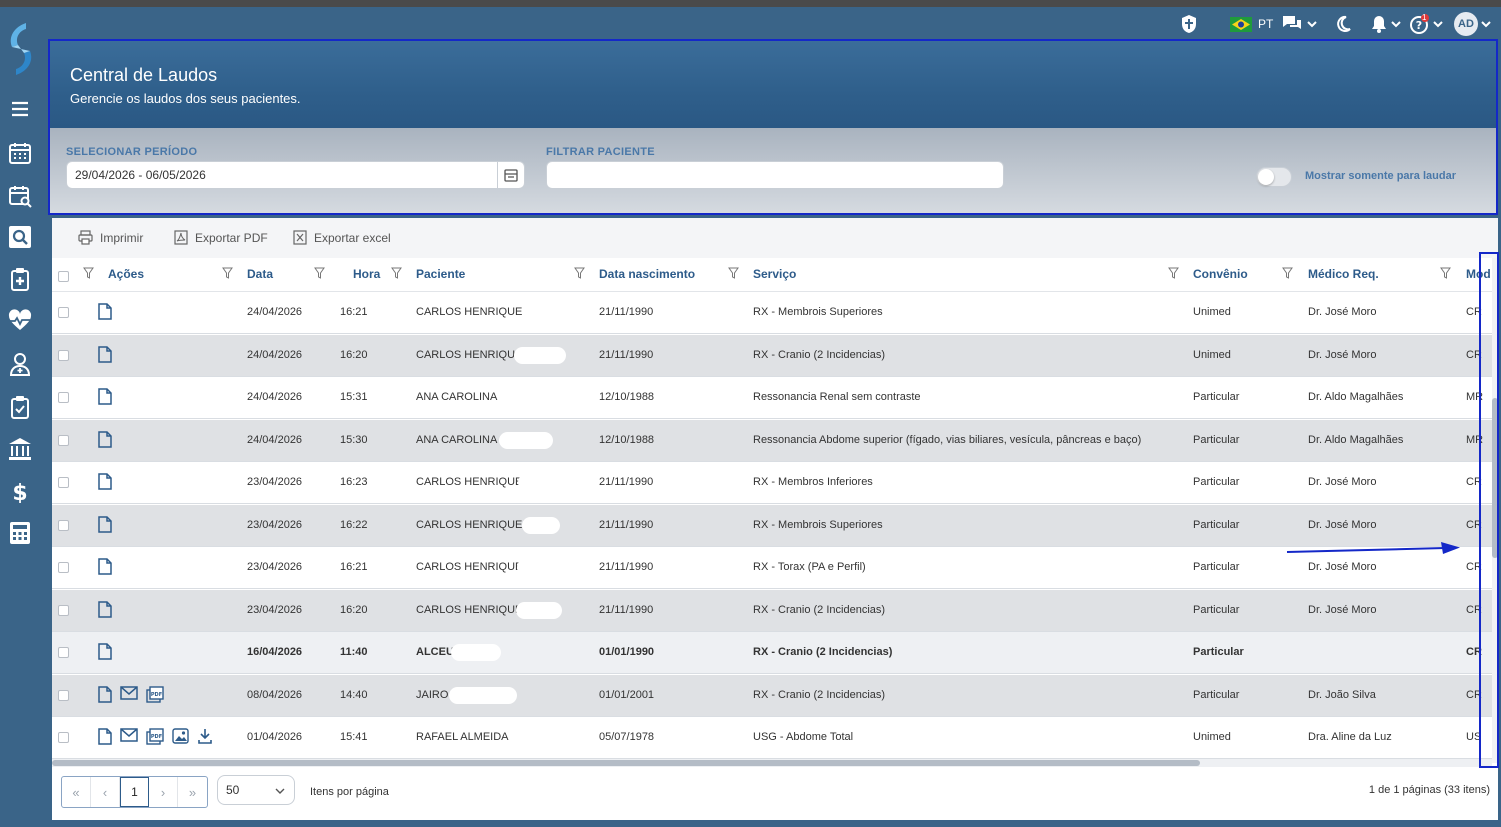 The width and height of the screenshot is (1501, 827). Describe the element at coordinates (366, 274) in the screenshot. I see `column-header: Hora` at that location.